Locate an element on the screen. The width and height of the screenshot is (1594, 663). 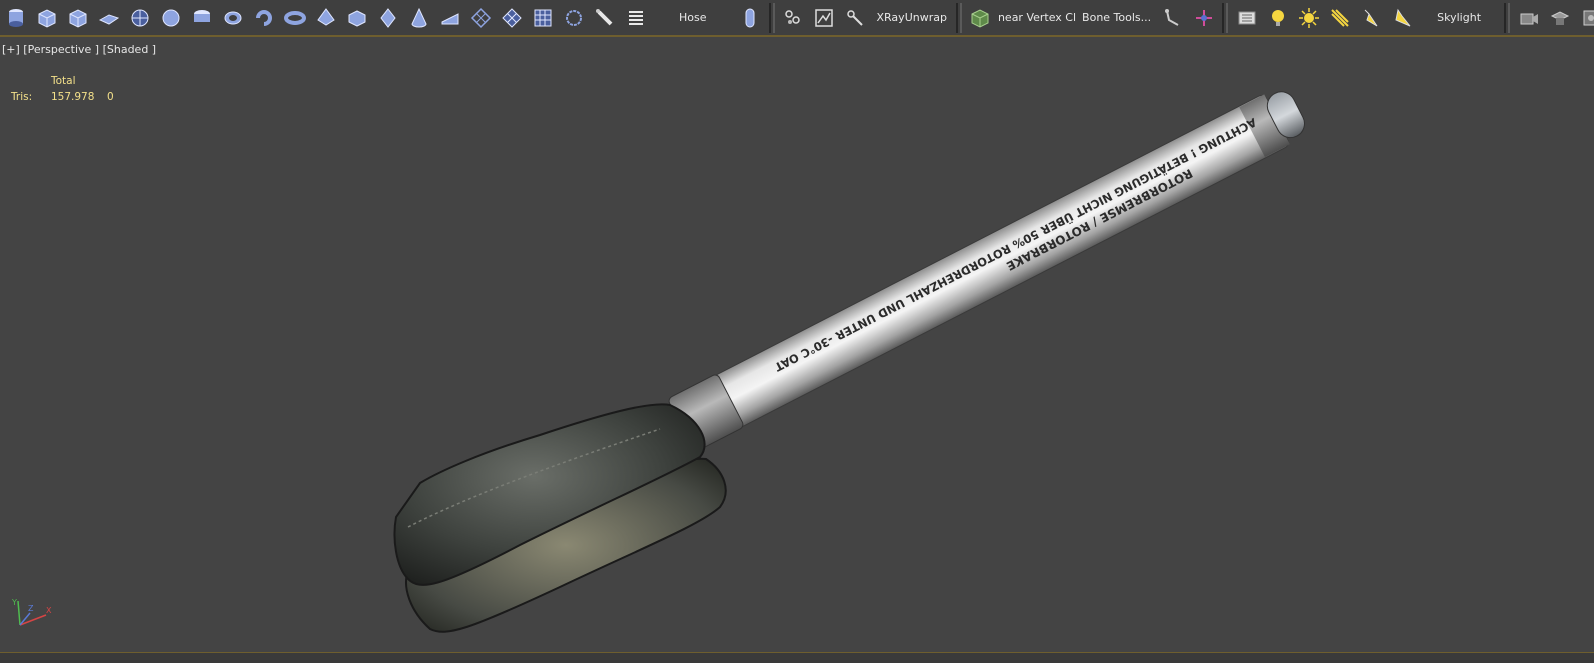
uv-checker-icon is located at coordinates (824, 17).